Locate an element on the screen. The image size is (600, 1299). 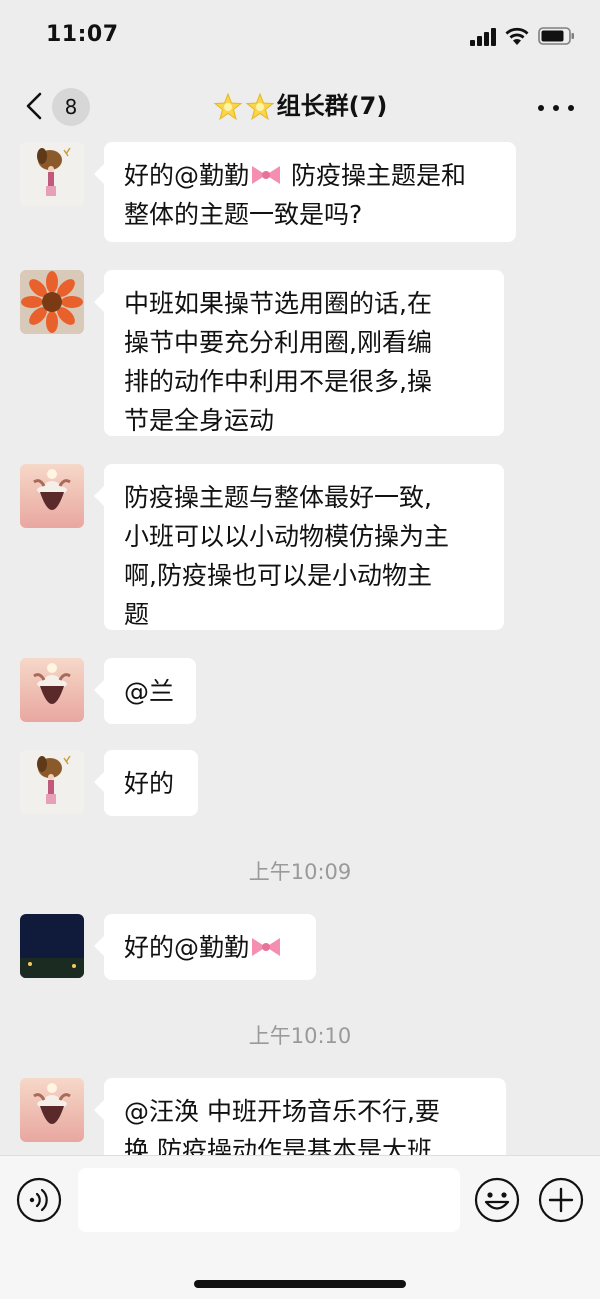
back-button: 8 is located at coordinates (56, 106).